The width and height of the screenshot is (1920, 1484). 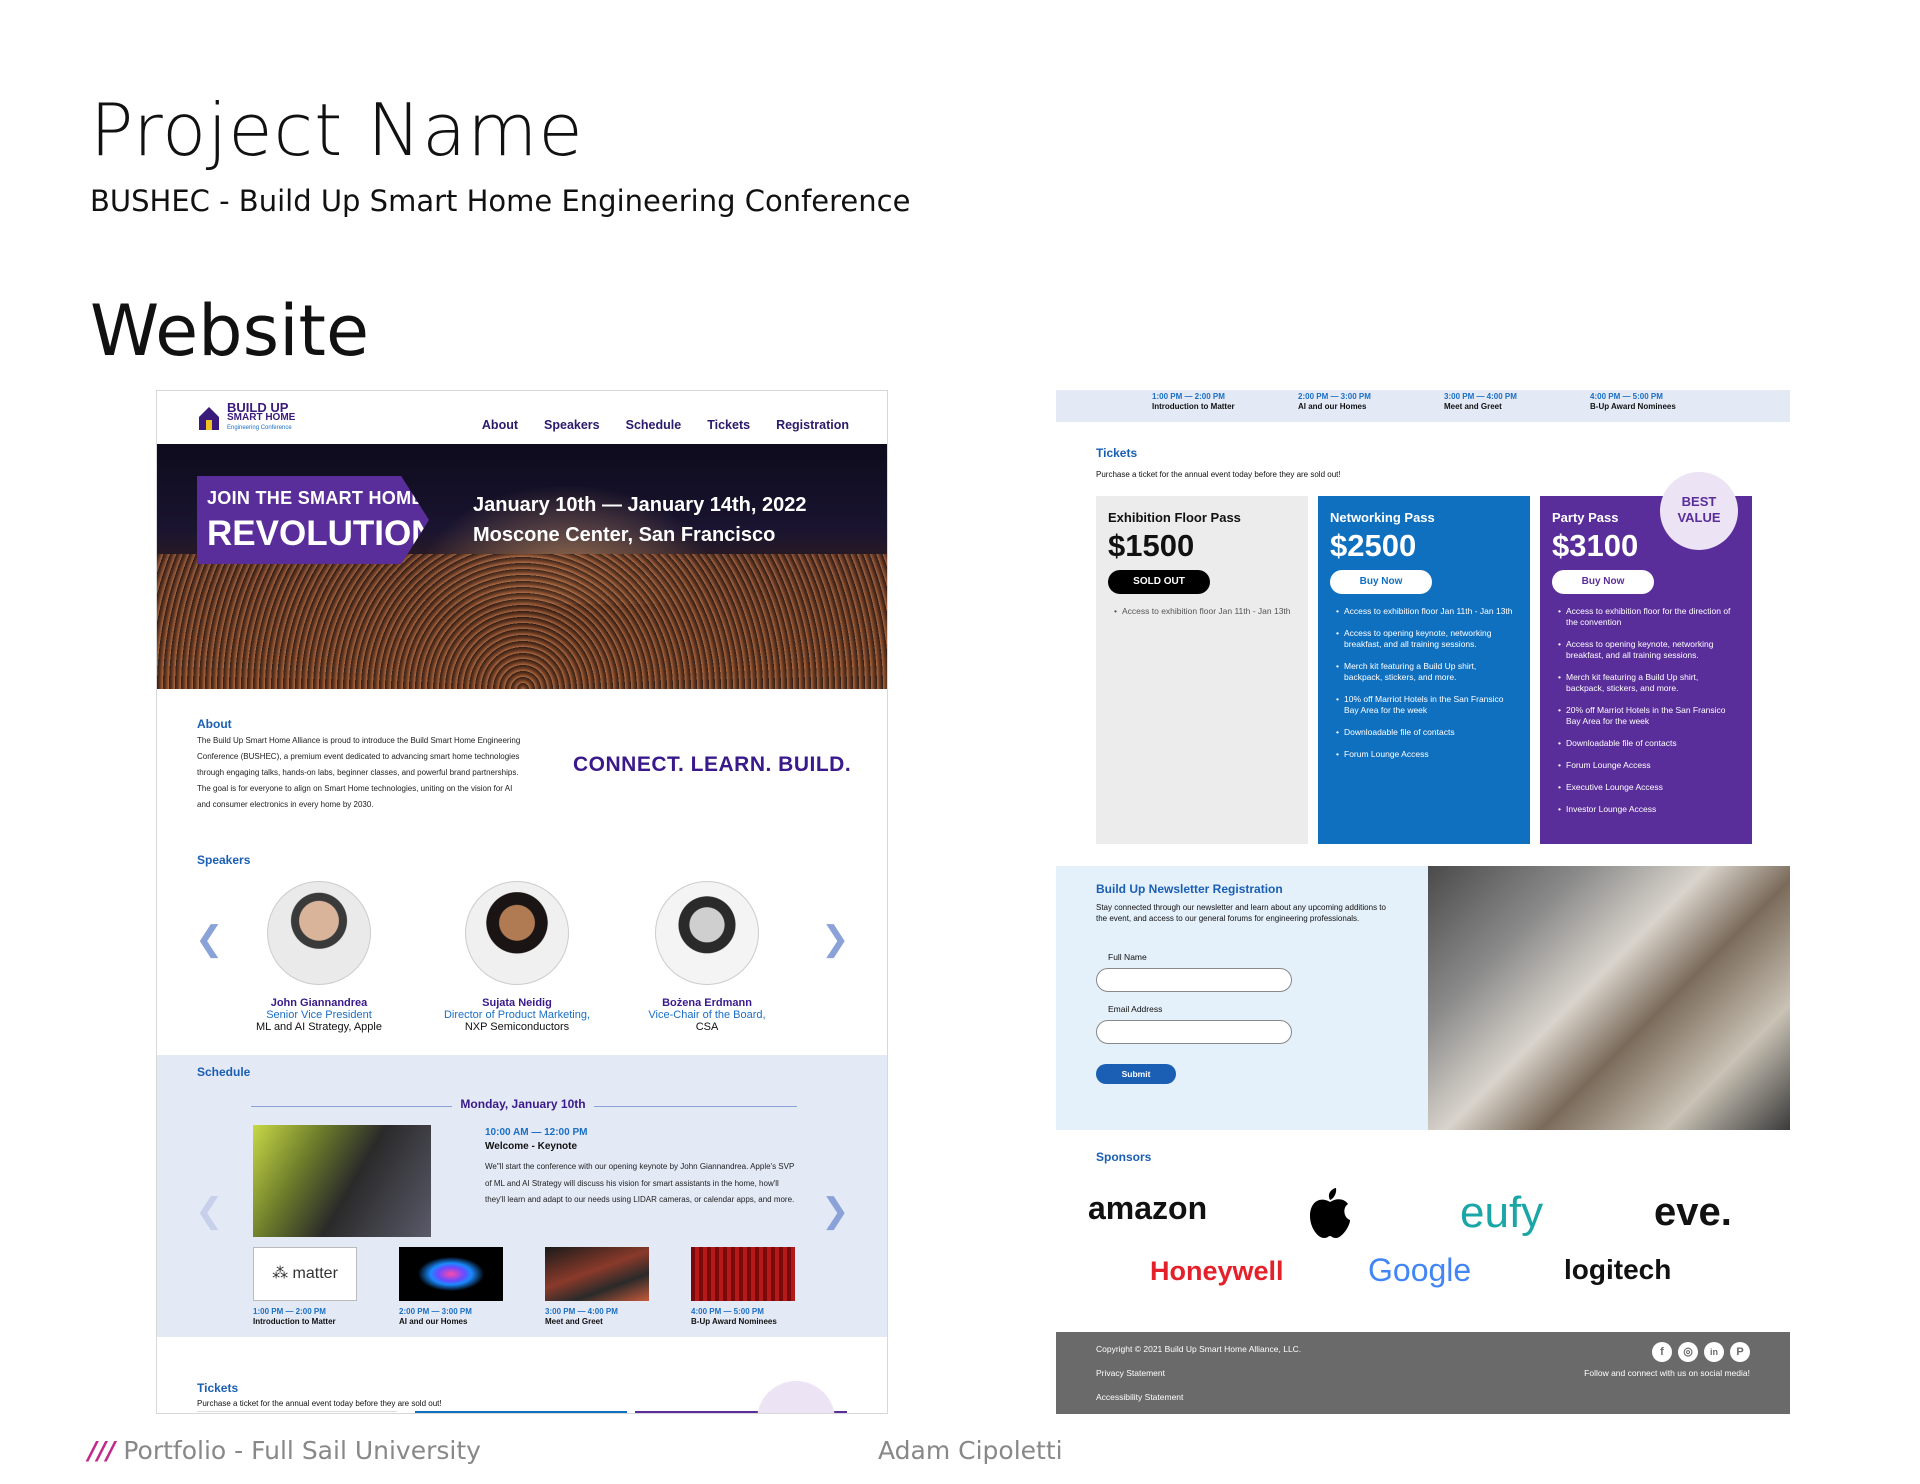 I want to click on ticket-name: Party Pass, so click(x=1585, y=517).